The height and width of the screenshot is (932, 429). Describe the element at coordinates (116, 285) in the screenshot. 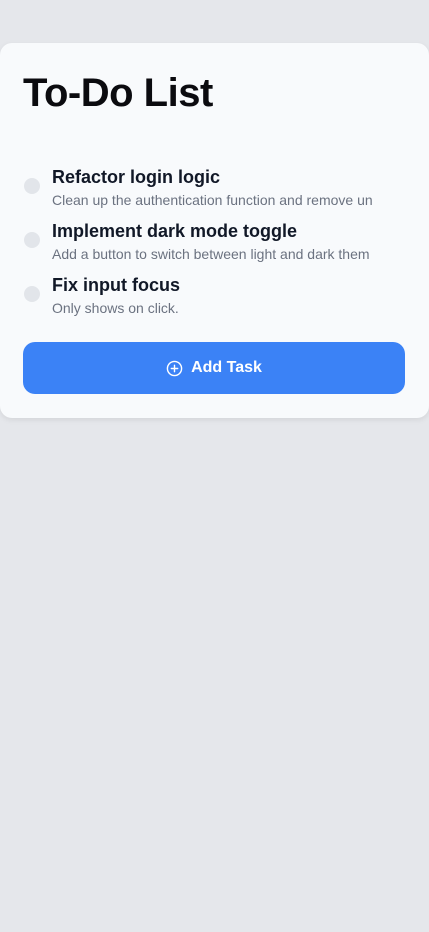

I see `task-title: Fix input focus` at that location.